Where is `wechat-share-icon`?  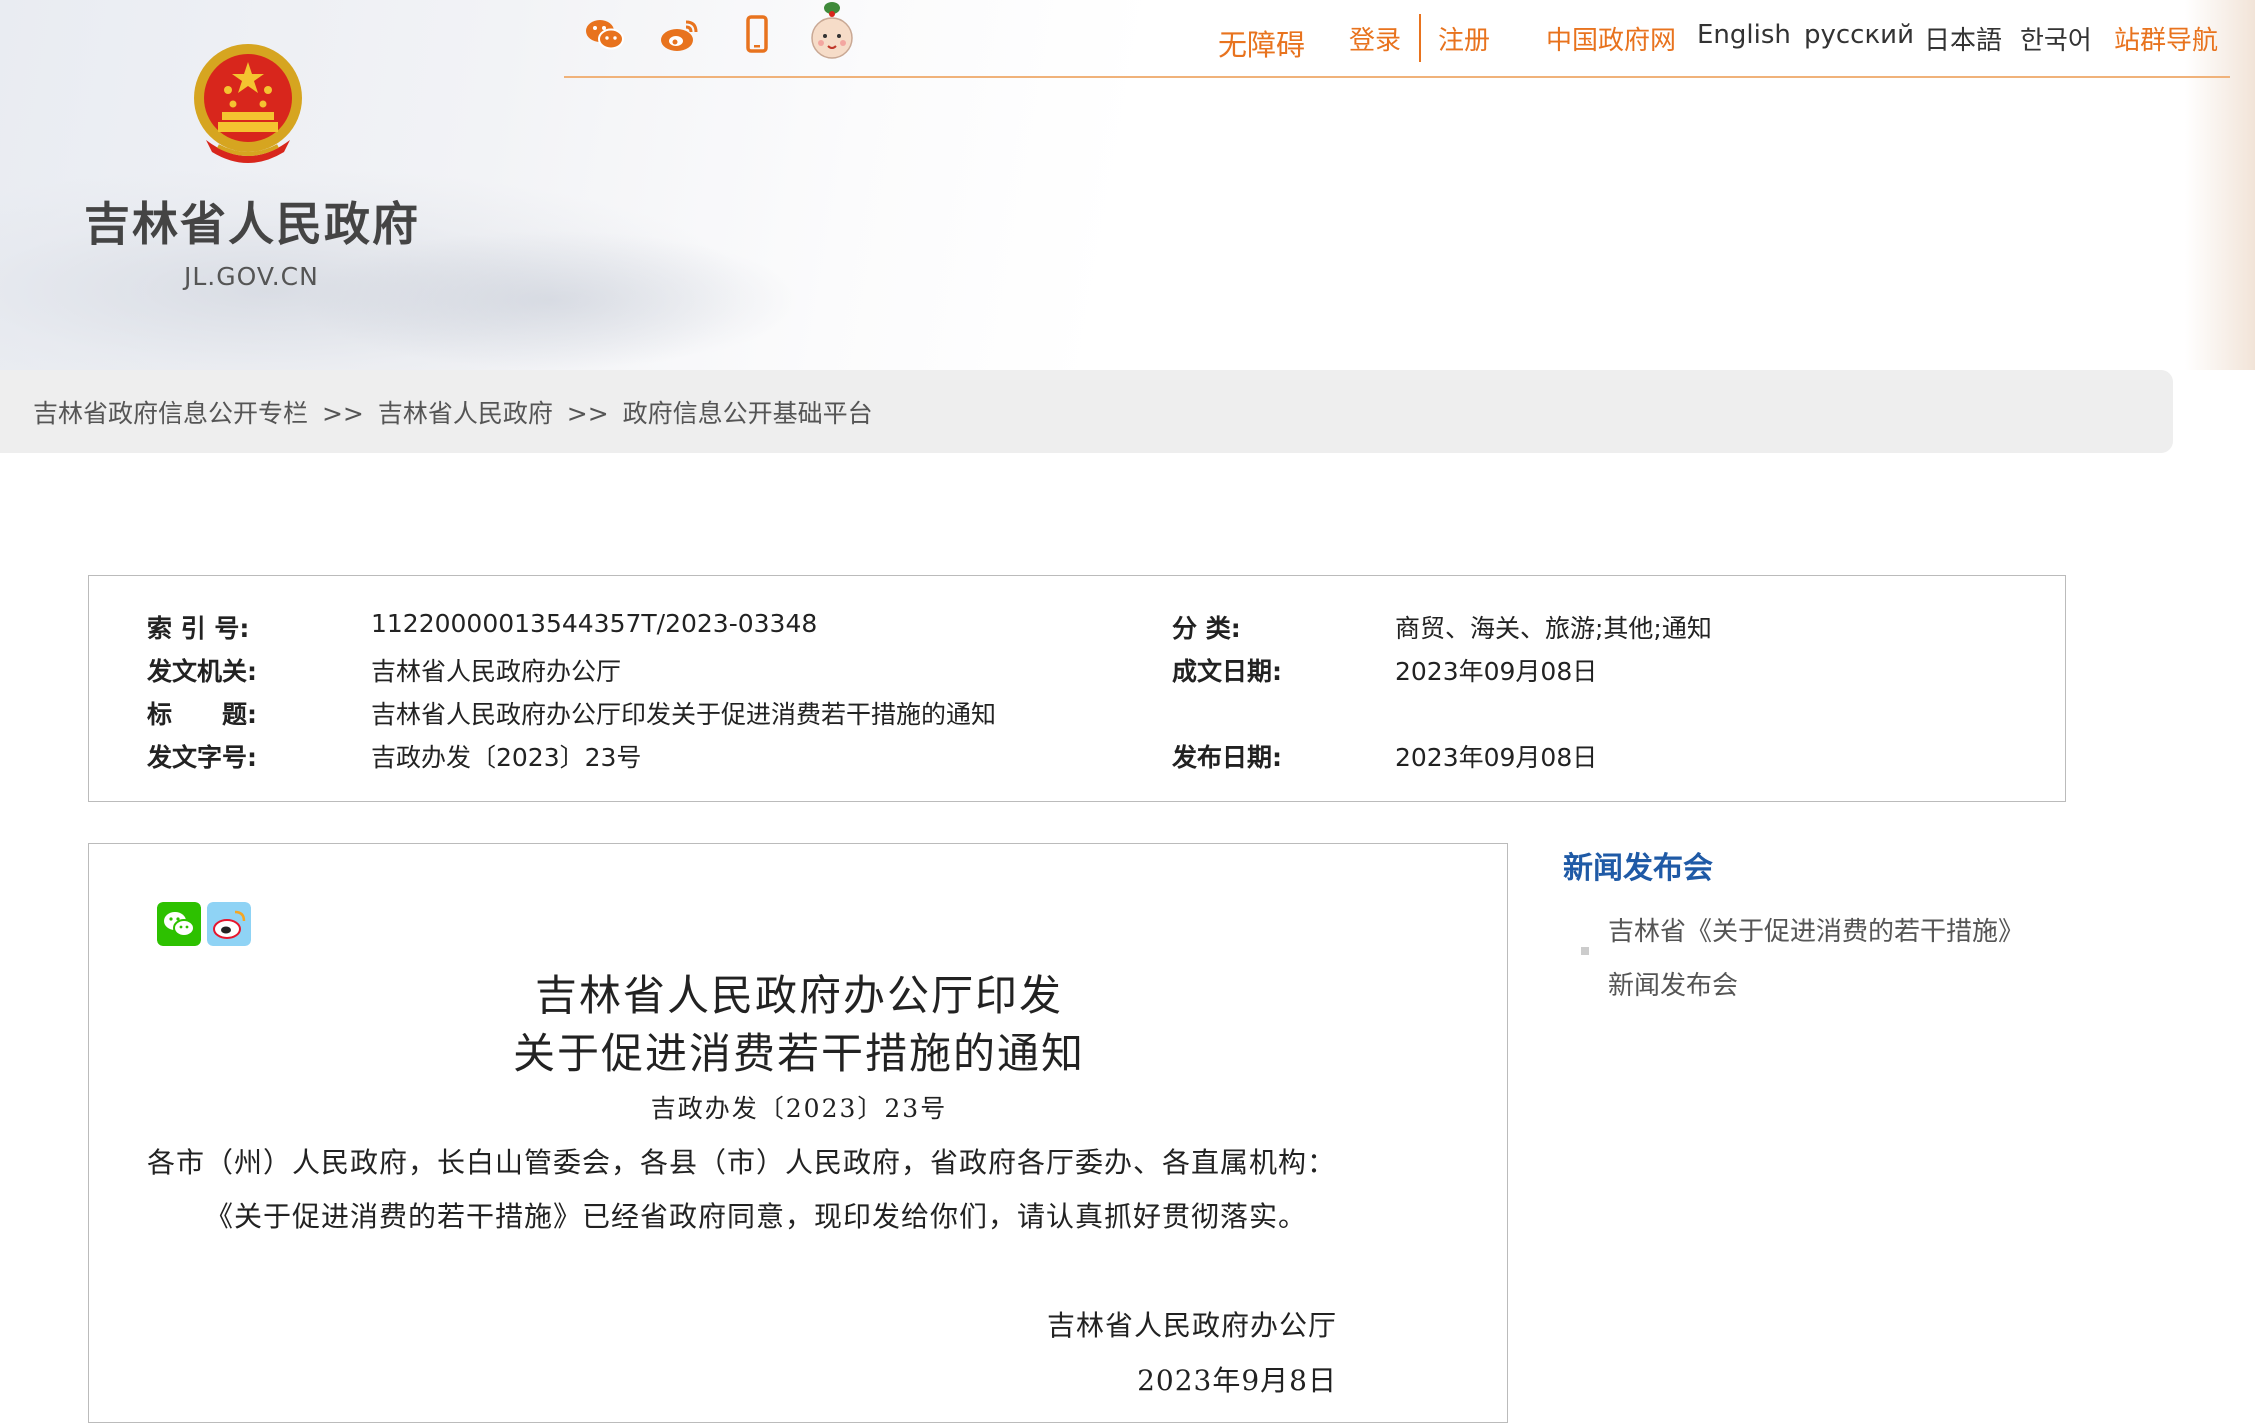
wechat-share-icon is located at coordinates (179, 924).